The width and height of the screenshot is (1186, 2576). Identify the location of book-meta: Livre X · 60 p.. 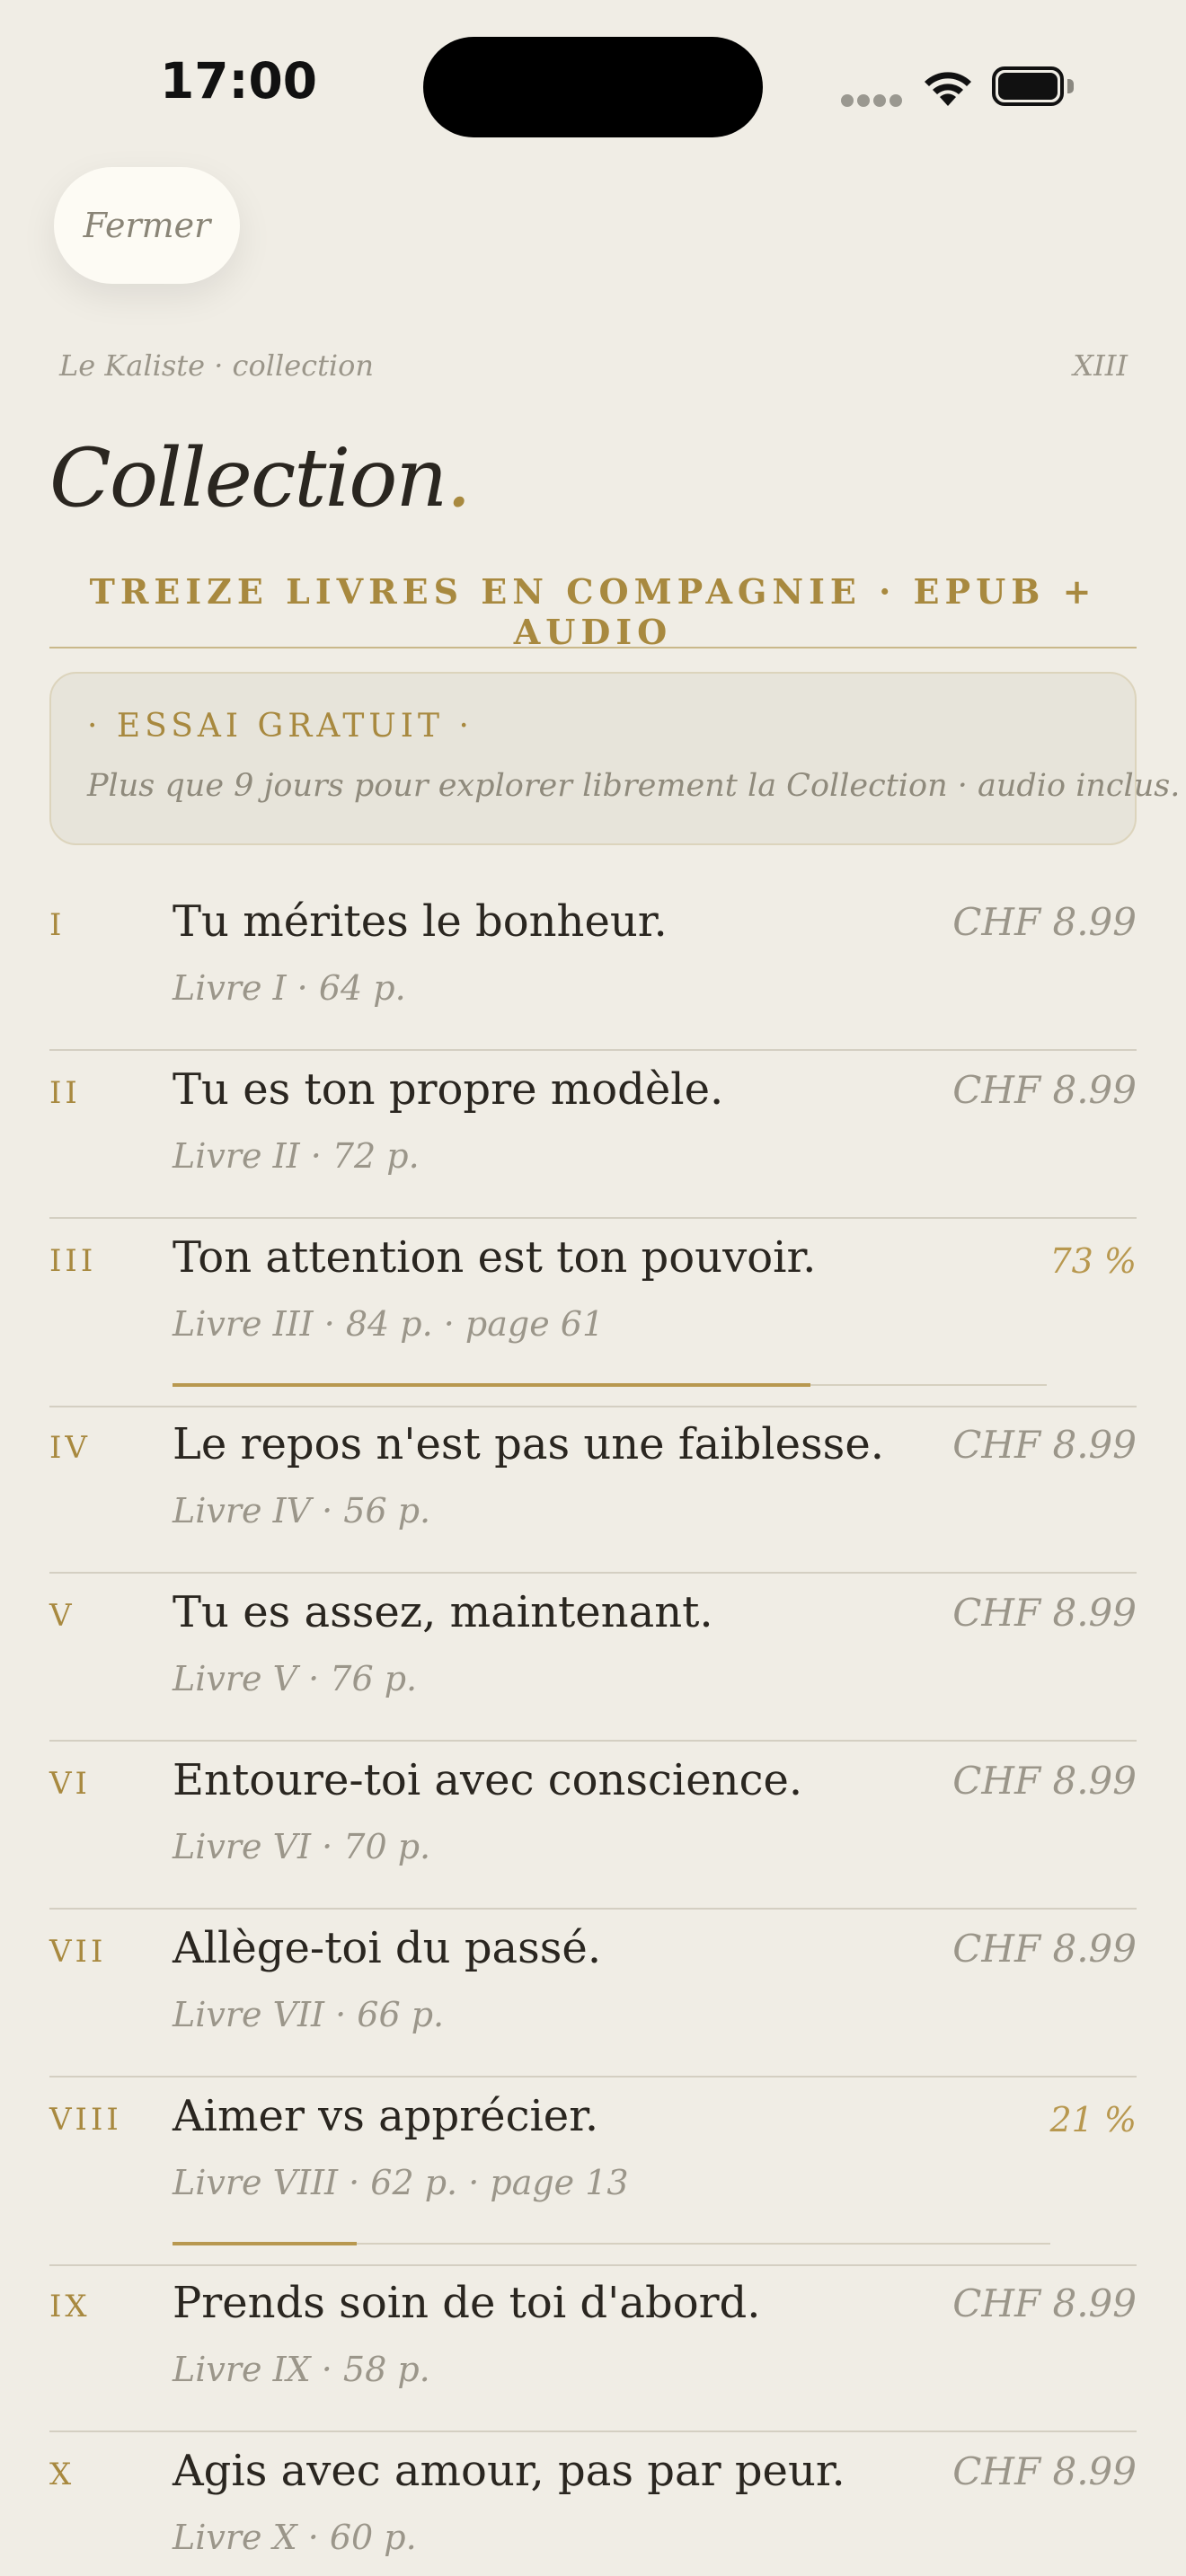
(295, 2537).